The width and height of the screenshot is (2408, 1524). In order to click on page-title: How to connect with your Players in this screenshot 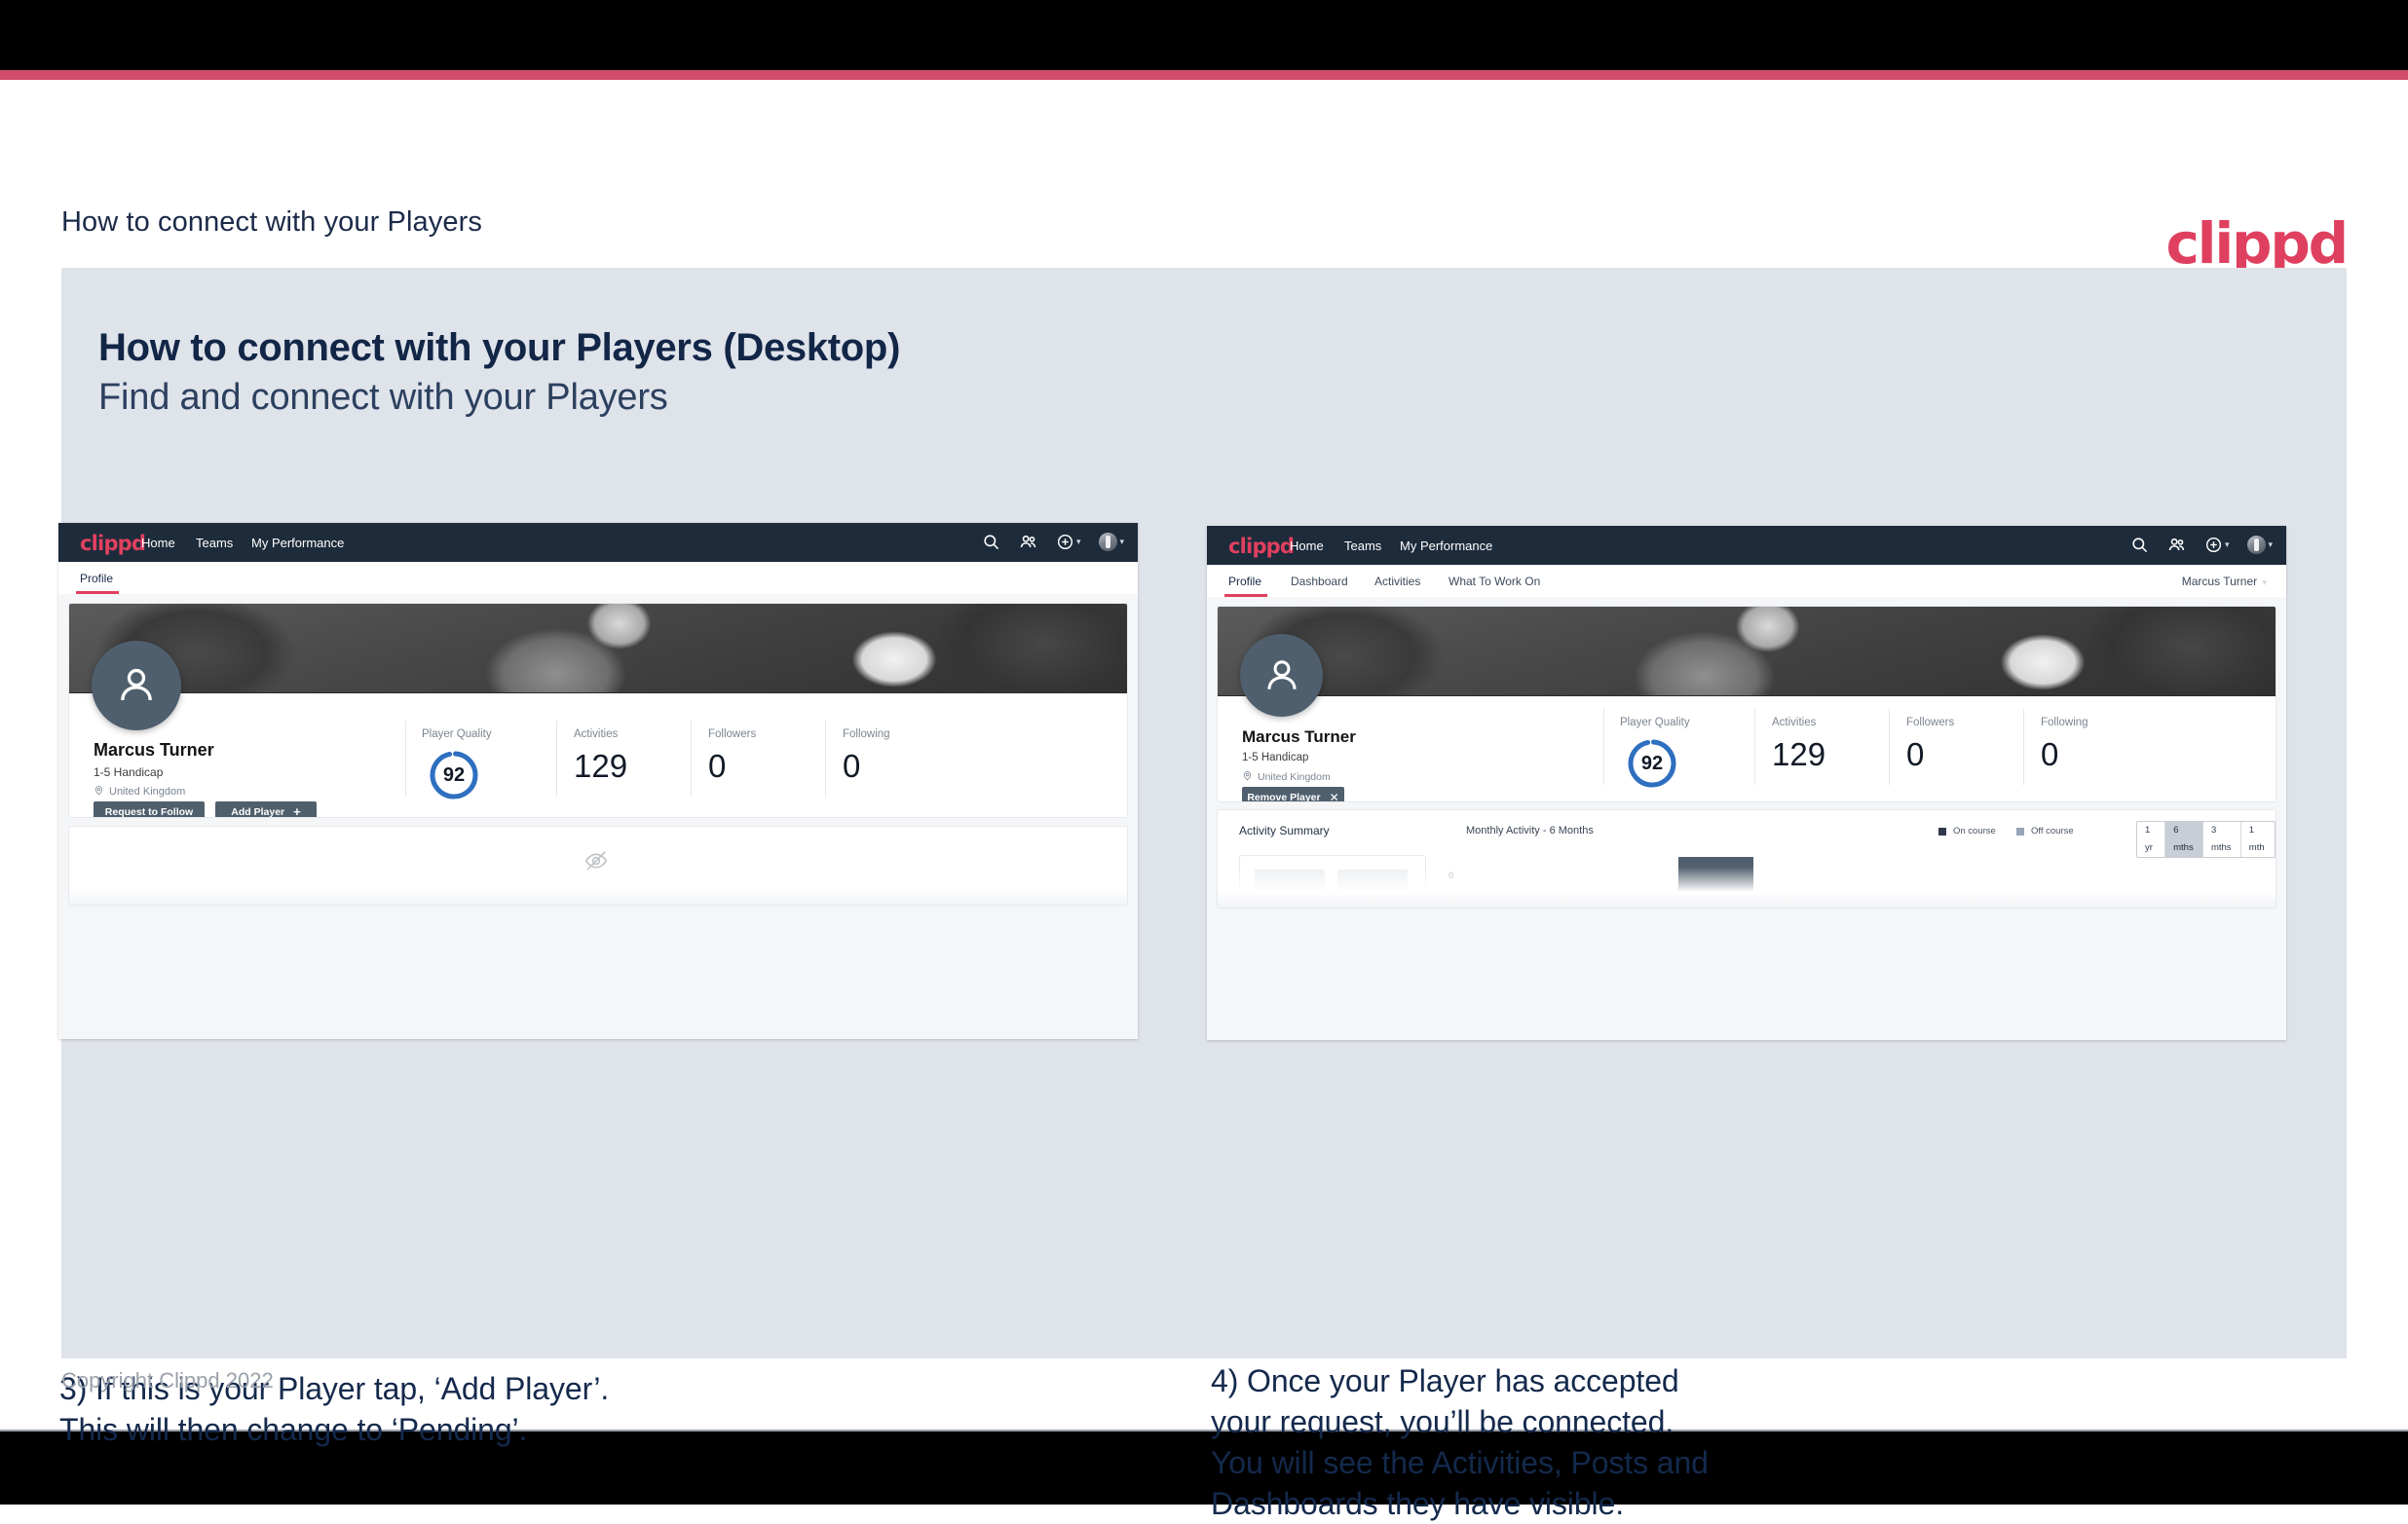, I will do `click(271, 222)`.